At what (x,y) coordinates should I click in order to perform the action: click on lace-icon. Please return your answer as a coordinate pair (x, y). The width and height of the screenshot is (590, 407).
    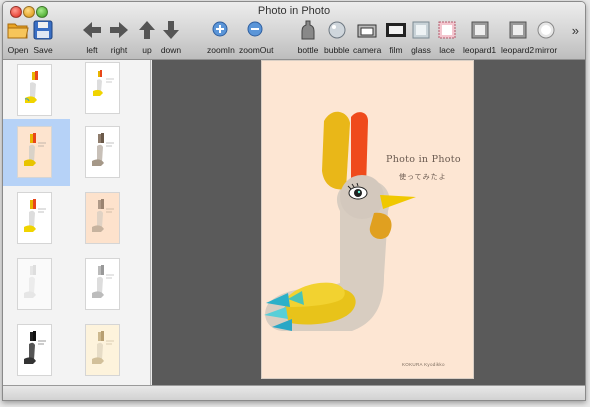
    Looking at the image, I should click on (447, 30).